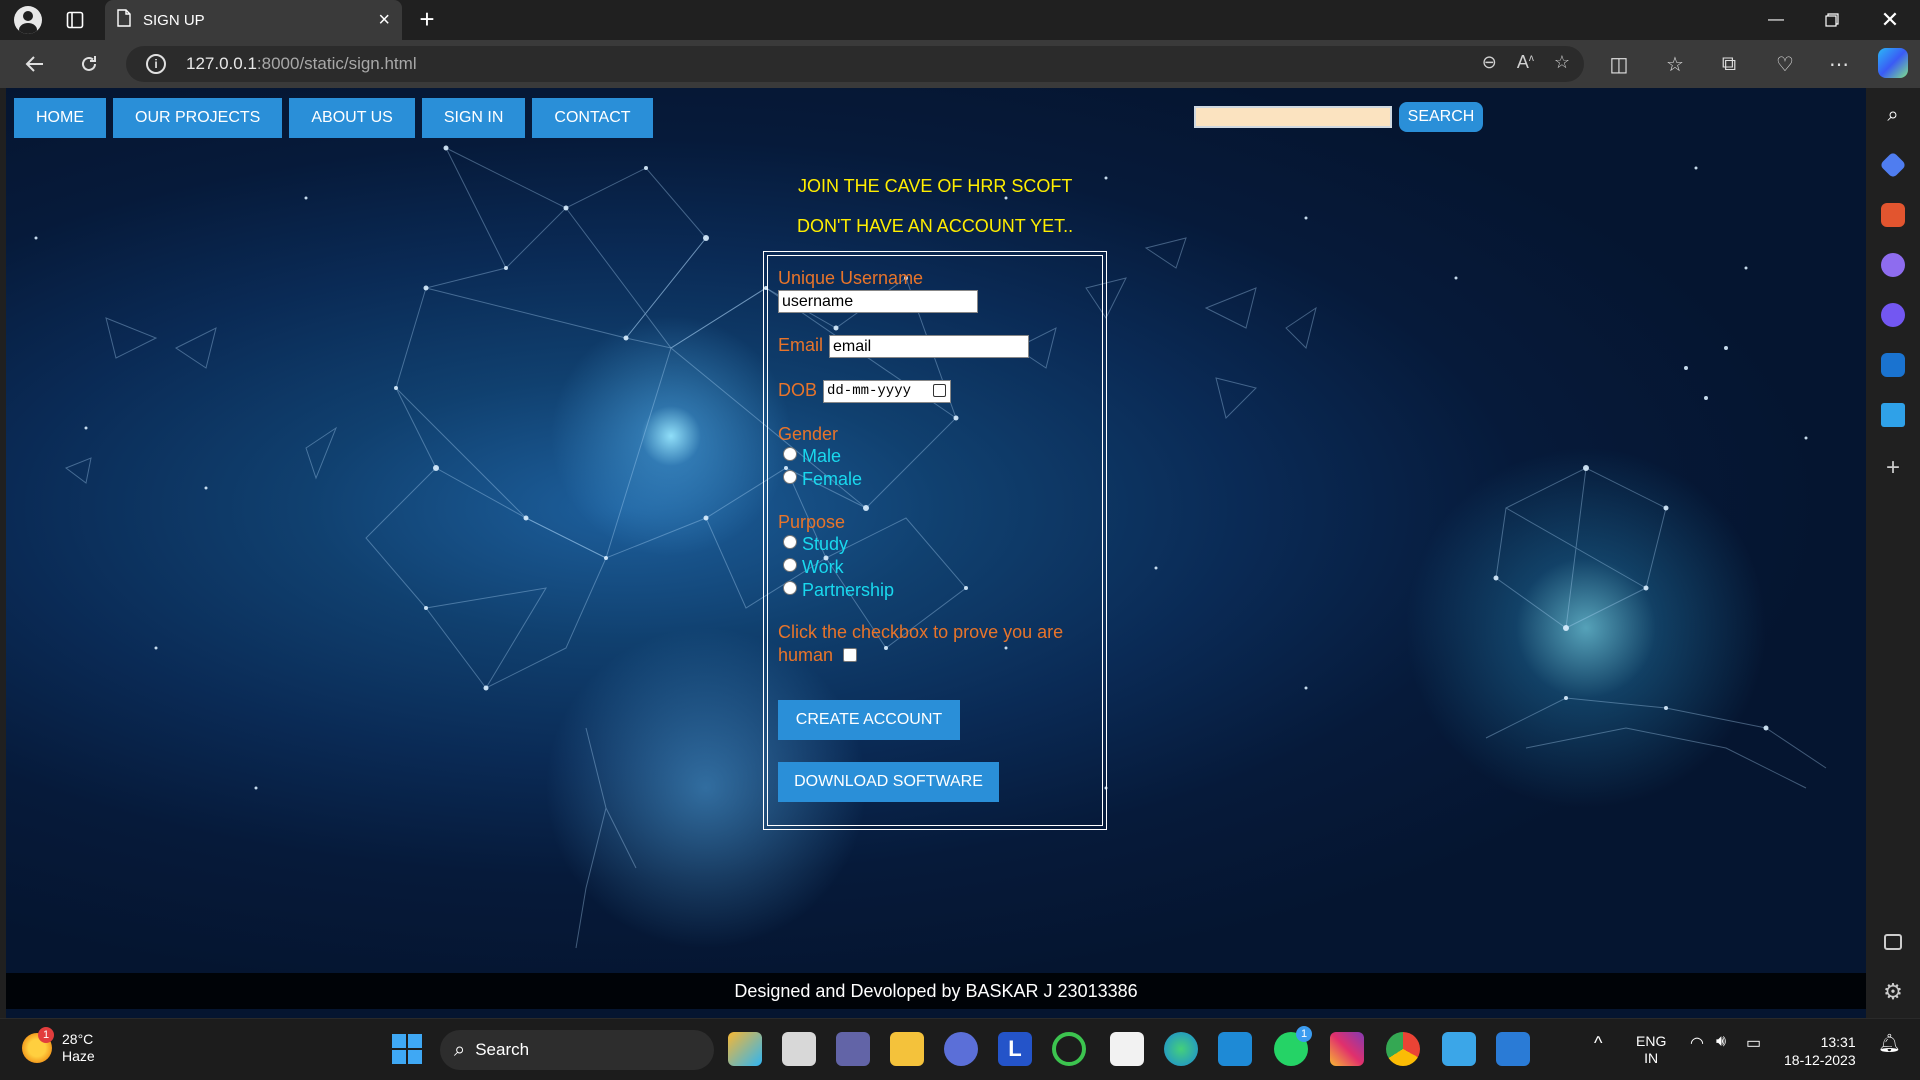 This screenshot has height=1080, width=1920. What do you see at coordinates (1489, 62) in the screenshot?
I see `zoom-icon: ⊖` at bounding box center [1489, 62].